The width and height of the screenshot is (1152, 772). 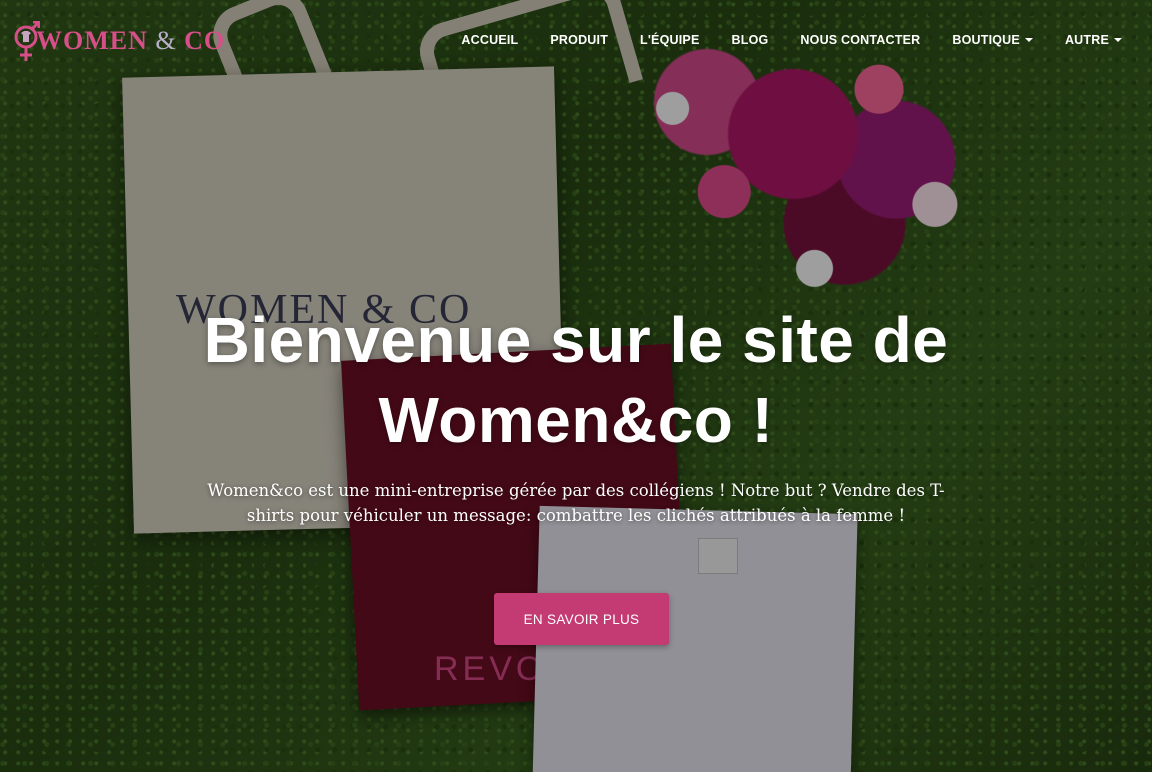 I want to click on gender-symbol-icon, so click(x=26, y=40).